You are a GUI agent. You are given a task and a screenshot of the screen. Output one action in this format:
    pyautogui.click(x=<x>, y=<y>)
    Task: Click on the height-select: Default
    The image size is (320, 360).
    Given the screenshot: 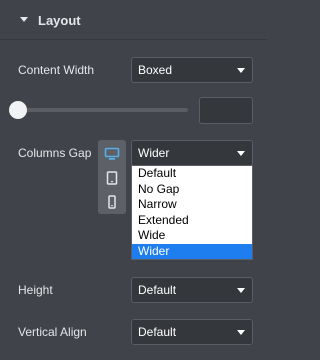 What is the action you would take?
    pyautogui.click(x=192, y=290)
    